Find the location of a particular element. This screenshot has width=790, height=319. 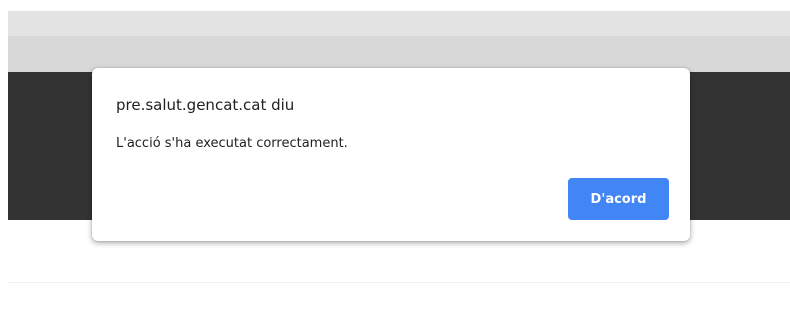

ok-button: D'acord is located at coordinates (618, 199).